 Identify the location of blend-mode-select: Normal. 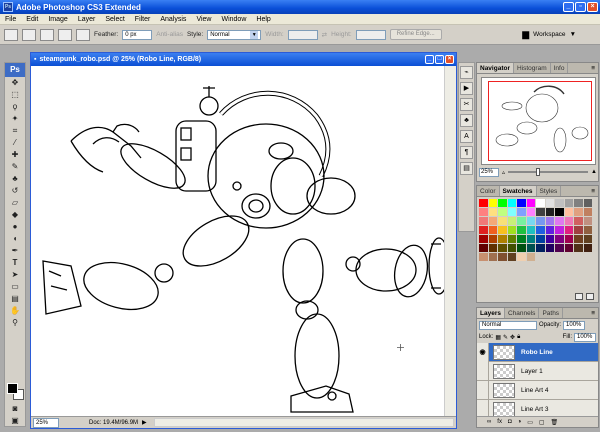
(508, 325).